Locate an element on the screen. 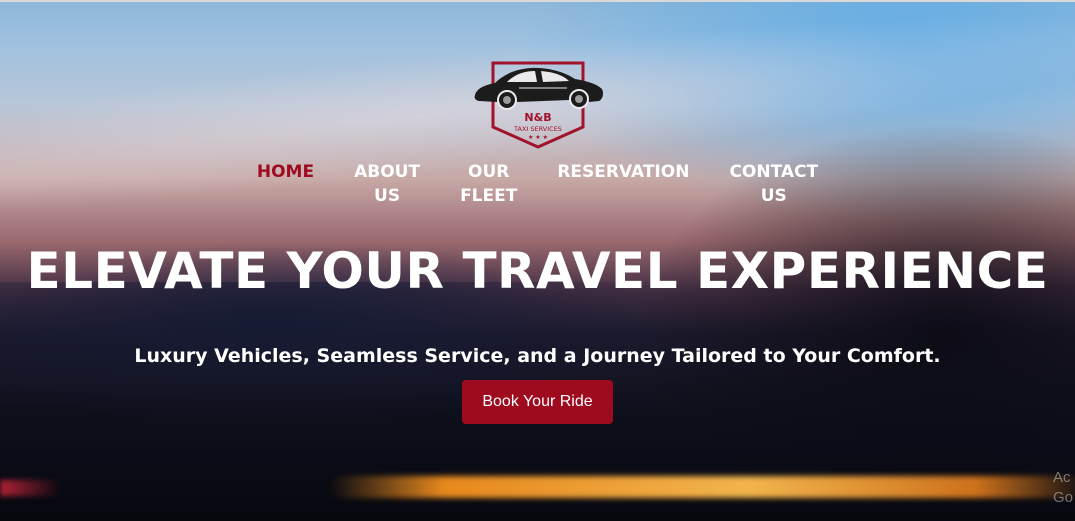  nav-item-about-us: ABOUT US is located at coordinates (387, 184).